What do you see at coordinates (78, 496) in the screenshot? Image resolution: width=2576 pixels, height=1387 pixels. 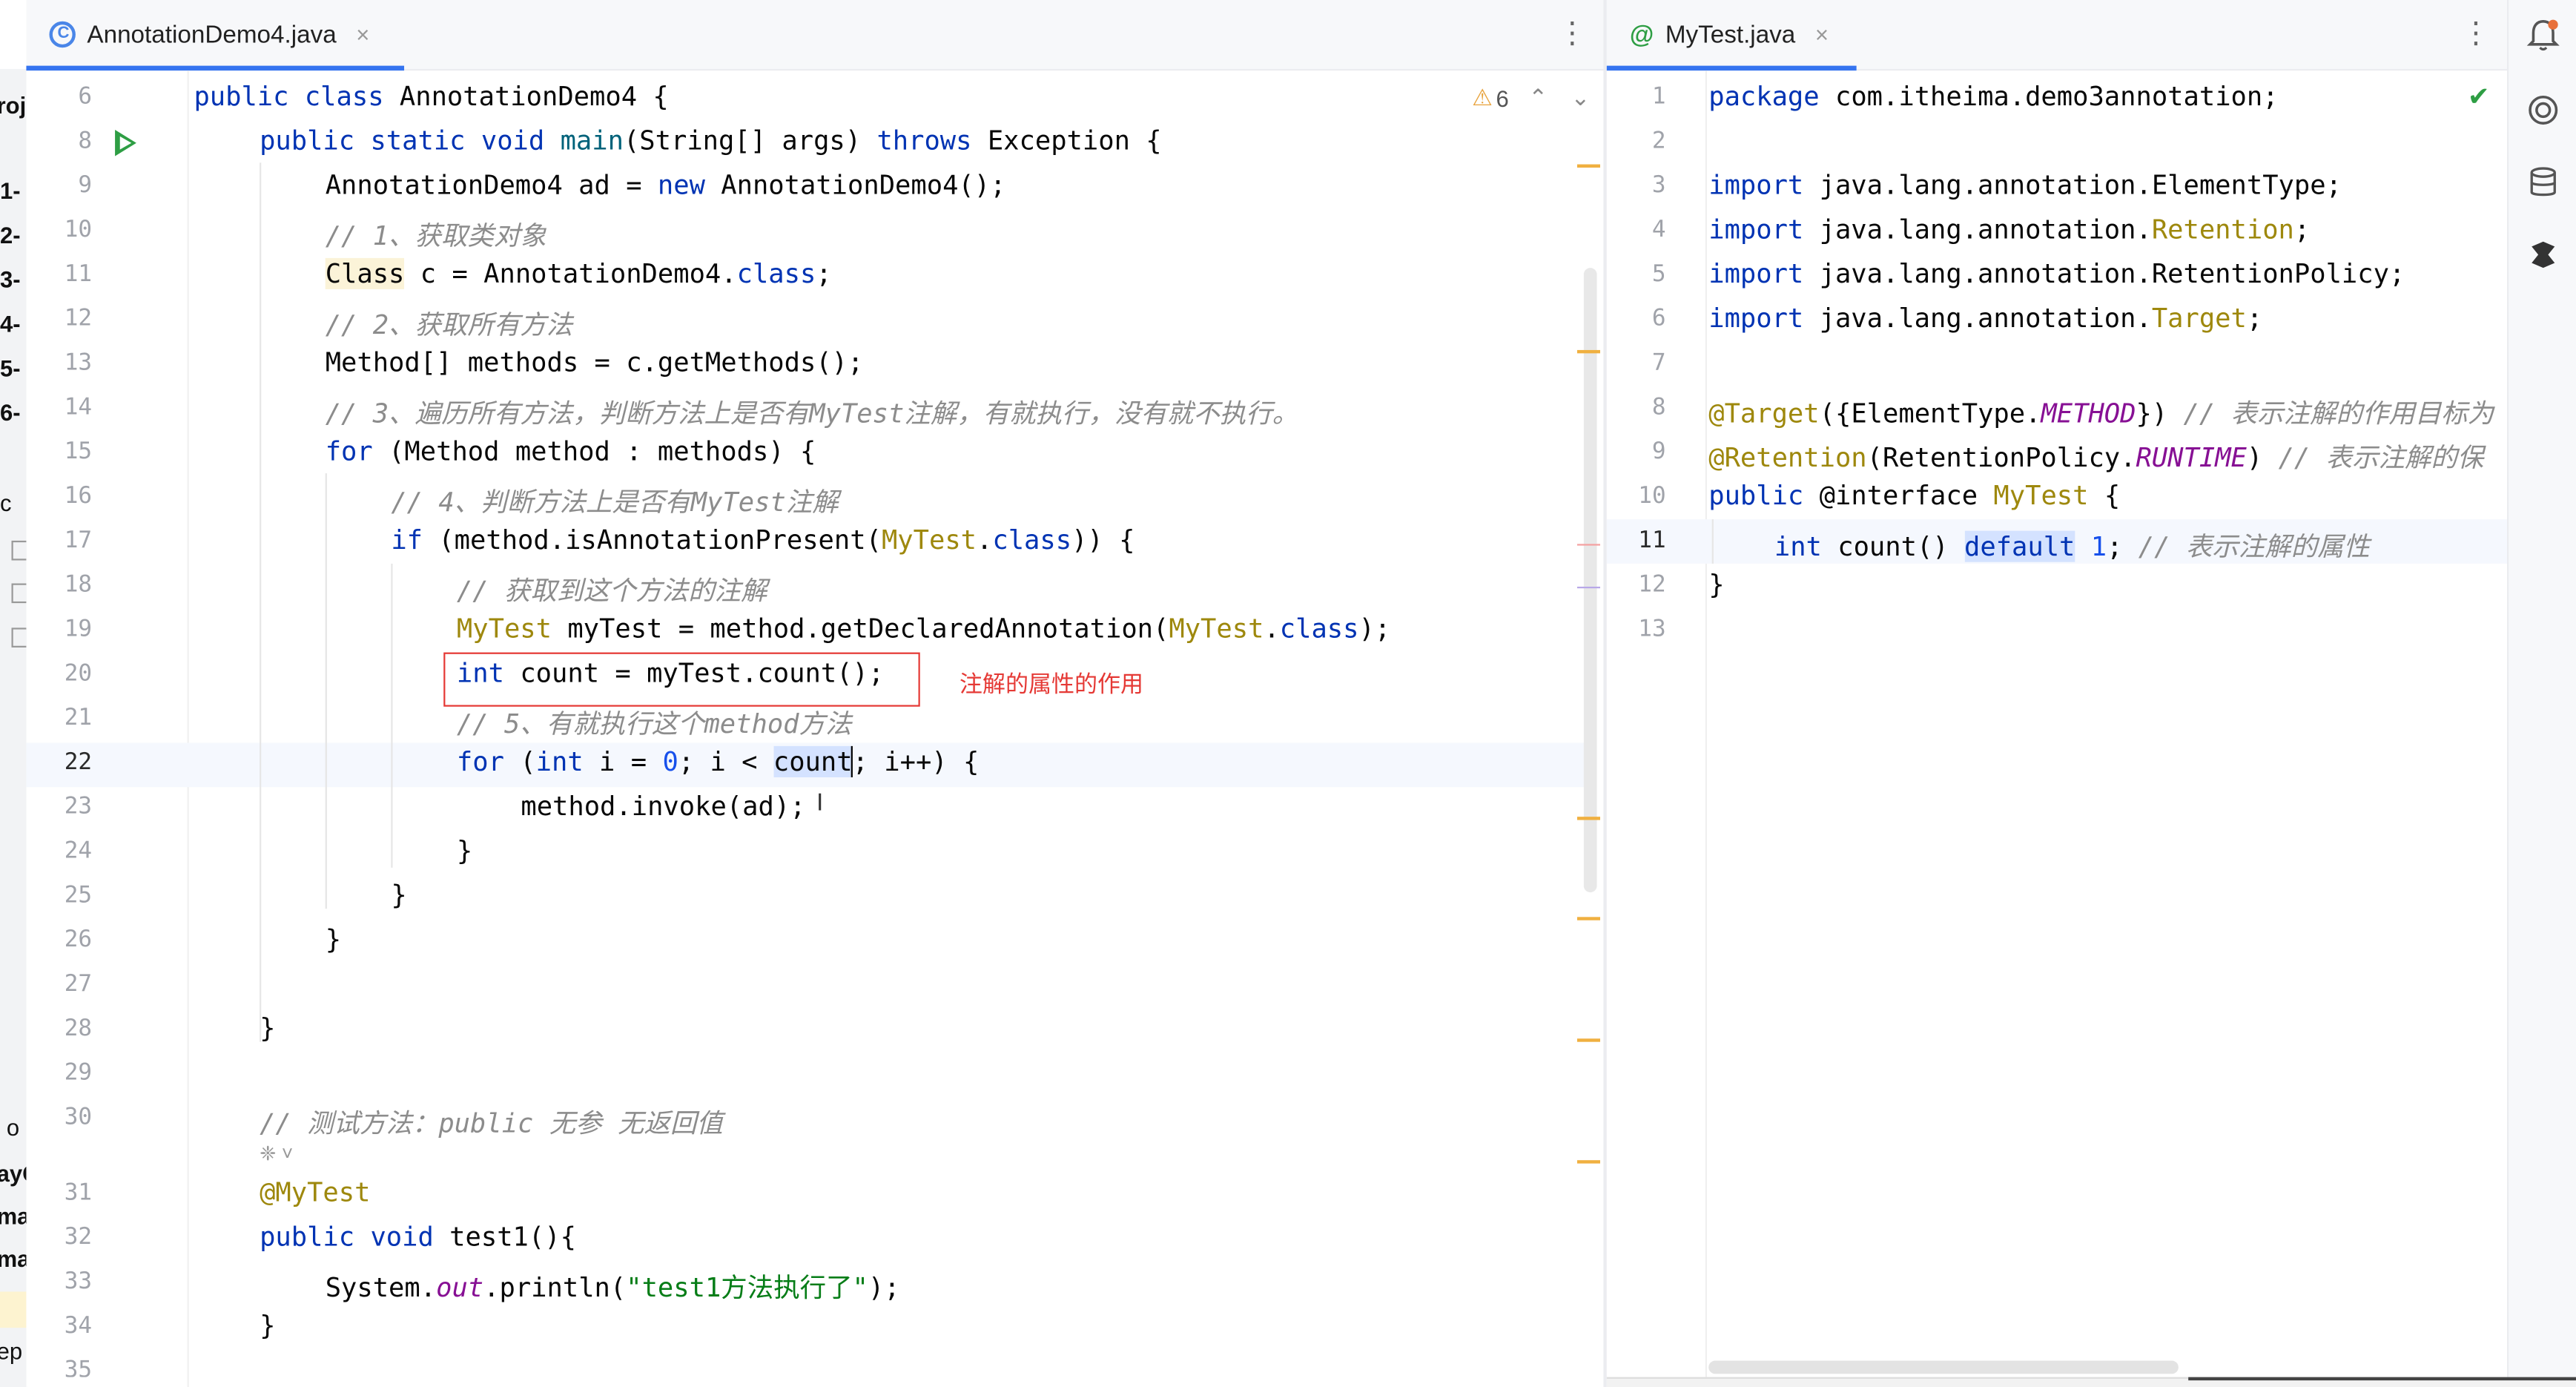 I see `line-number: 16` at bounding box center [78, 496].